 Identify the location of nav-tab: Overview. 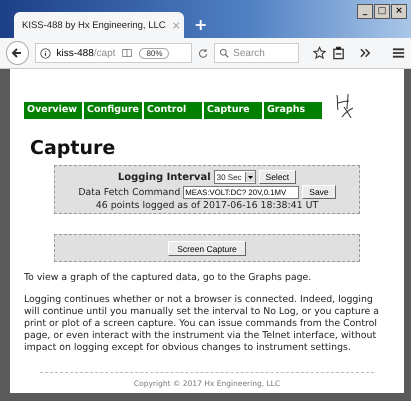
(53, 110).